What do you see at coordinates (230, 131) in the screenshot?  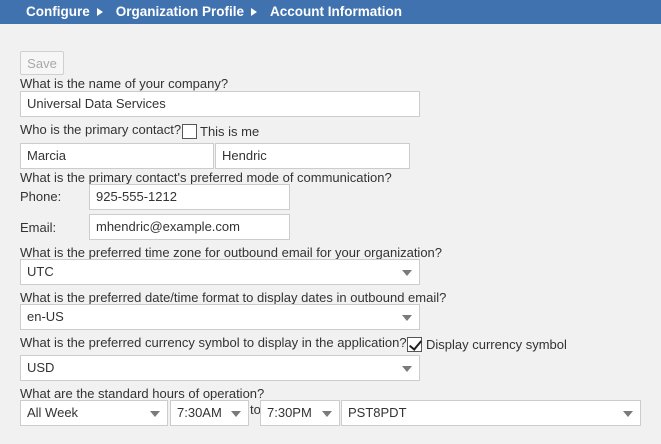 I see `this-is-me-label: This is me` at bounding box center [230, 131].